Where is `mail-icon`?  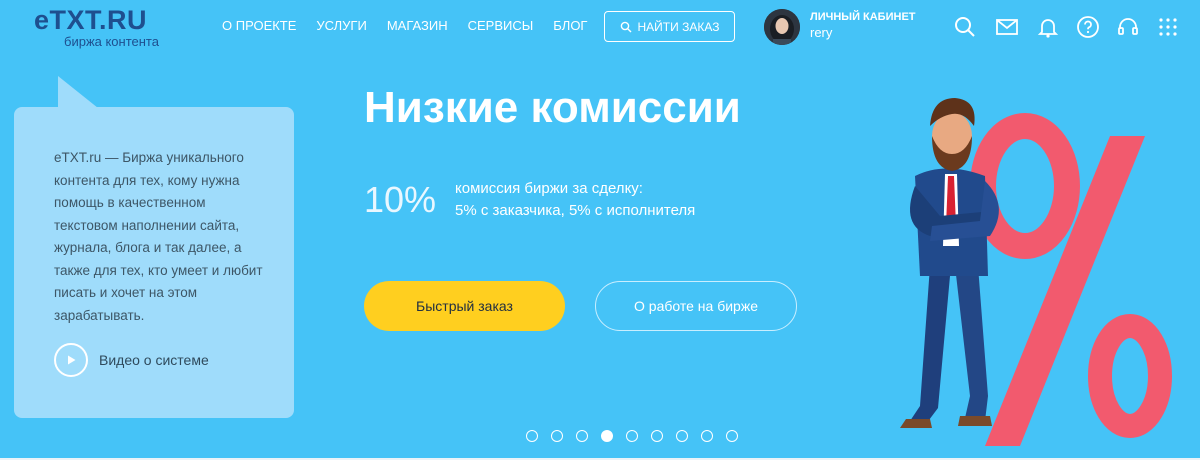
mail-icon is located at coordinates (1007, 27).